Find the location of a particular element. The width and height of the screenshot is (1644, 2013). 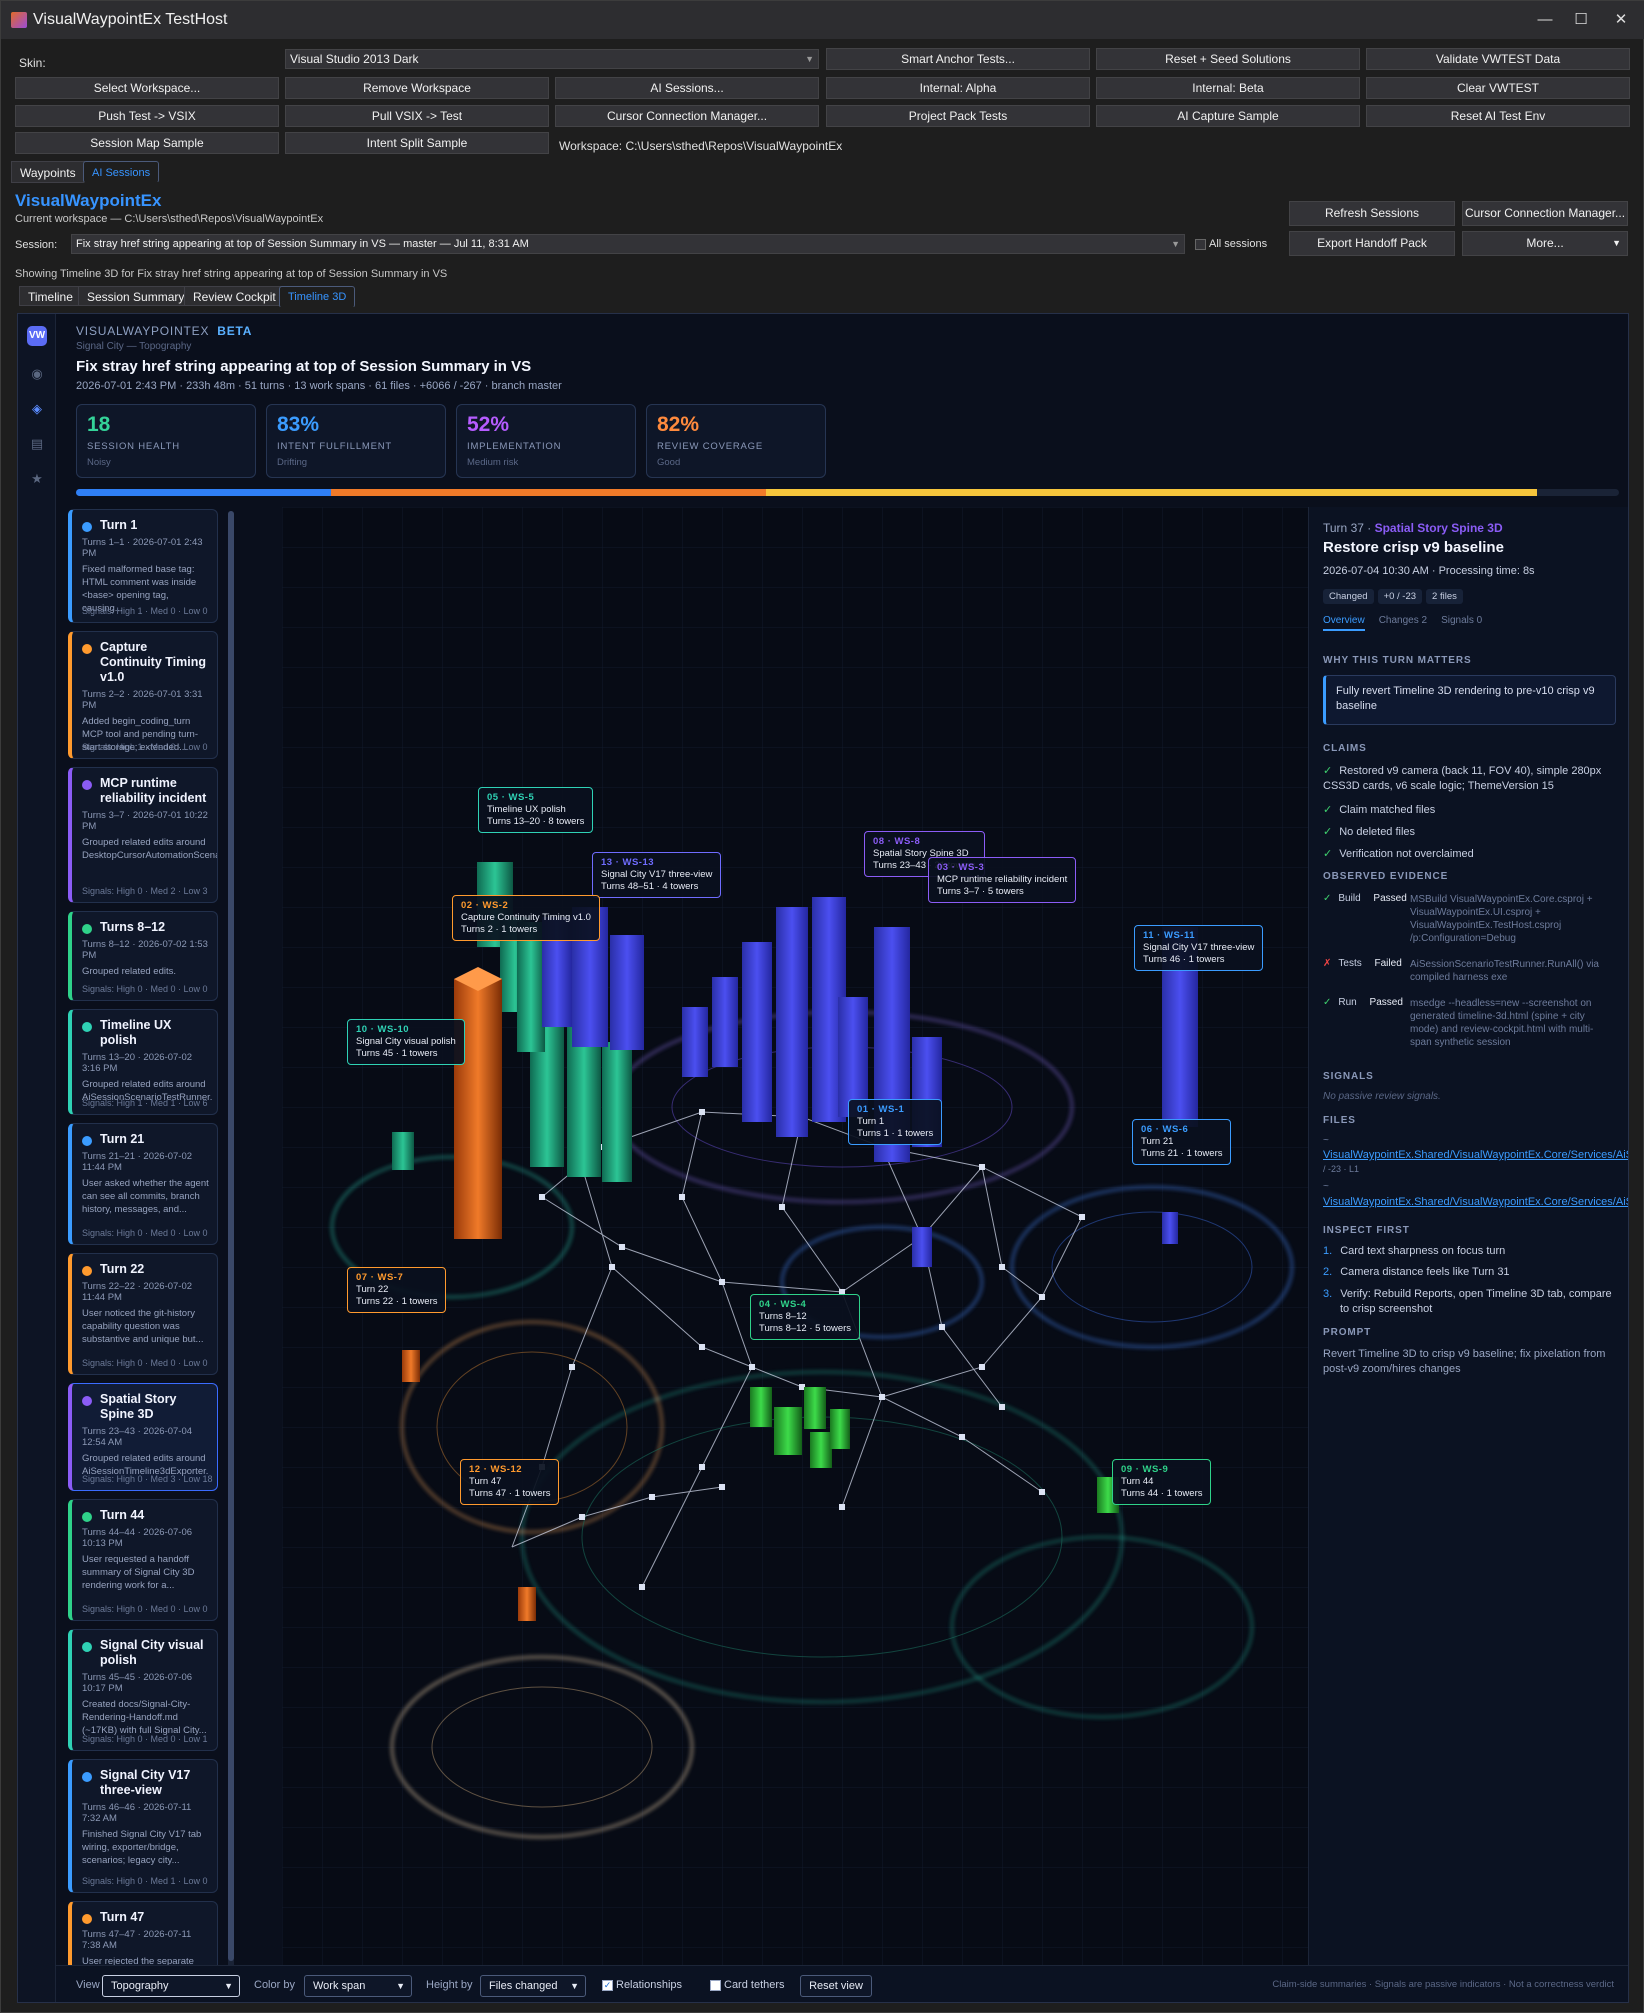

color-by-select: Work span ▼ is located at coordinates (358, 1986).